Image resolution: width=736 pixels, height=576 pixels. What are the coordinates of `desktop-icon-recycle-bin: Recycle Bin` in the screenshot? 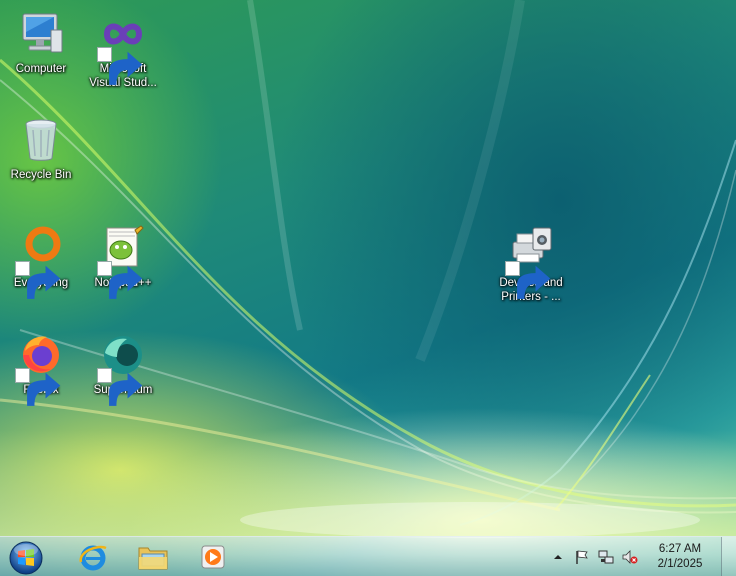 It's located at (41, 157).